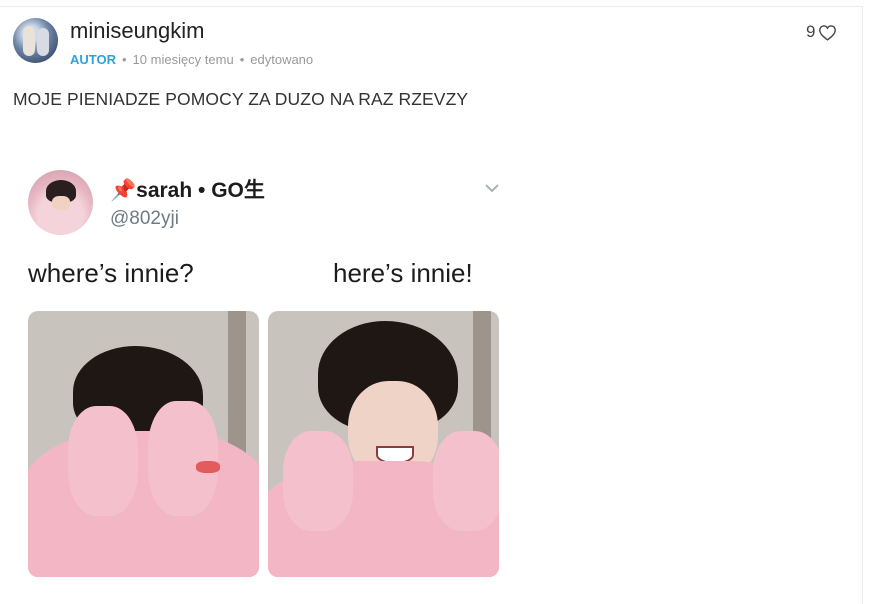 This screenshot has height=604, width=876. I want to click on edited-label: edytowano, so click(282, 59).